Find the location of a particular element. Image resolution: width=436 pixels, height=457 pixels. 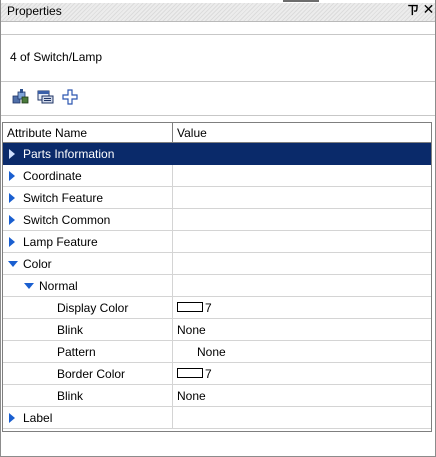

toolbar-divider is located at coordinates (218, 115).